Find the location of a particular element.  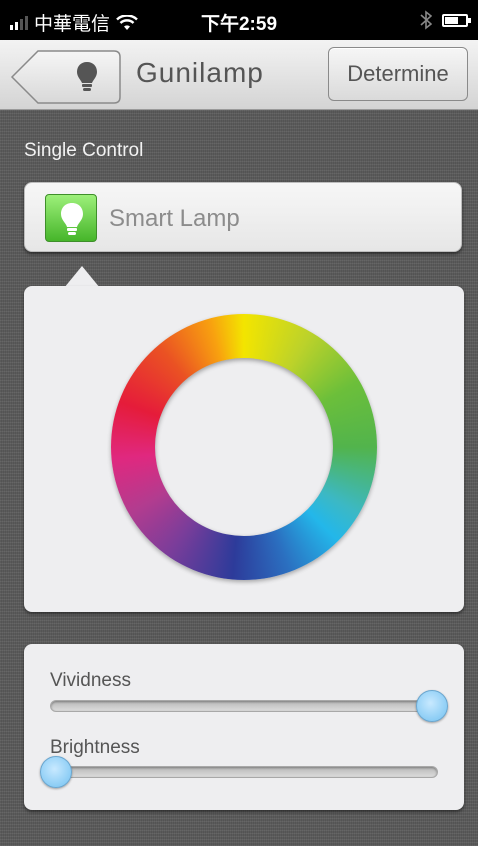

battery-icon is located at coordinates (456, 20).